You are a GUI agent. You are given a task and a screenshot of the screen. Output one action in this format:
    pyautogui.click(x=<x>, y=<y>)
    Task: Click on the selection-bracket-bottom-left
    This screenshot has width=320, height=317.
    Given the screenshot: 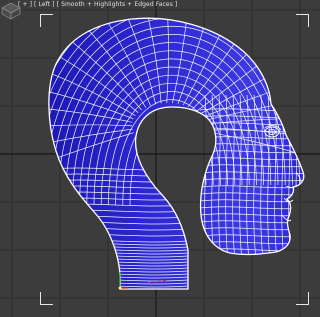 What is the action you would take?
    pyautogui.click(x=46, y=298)
    